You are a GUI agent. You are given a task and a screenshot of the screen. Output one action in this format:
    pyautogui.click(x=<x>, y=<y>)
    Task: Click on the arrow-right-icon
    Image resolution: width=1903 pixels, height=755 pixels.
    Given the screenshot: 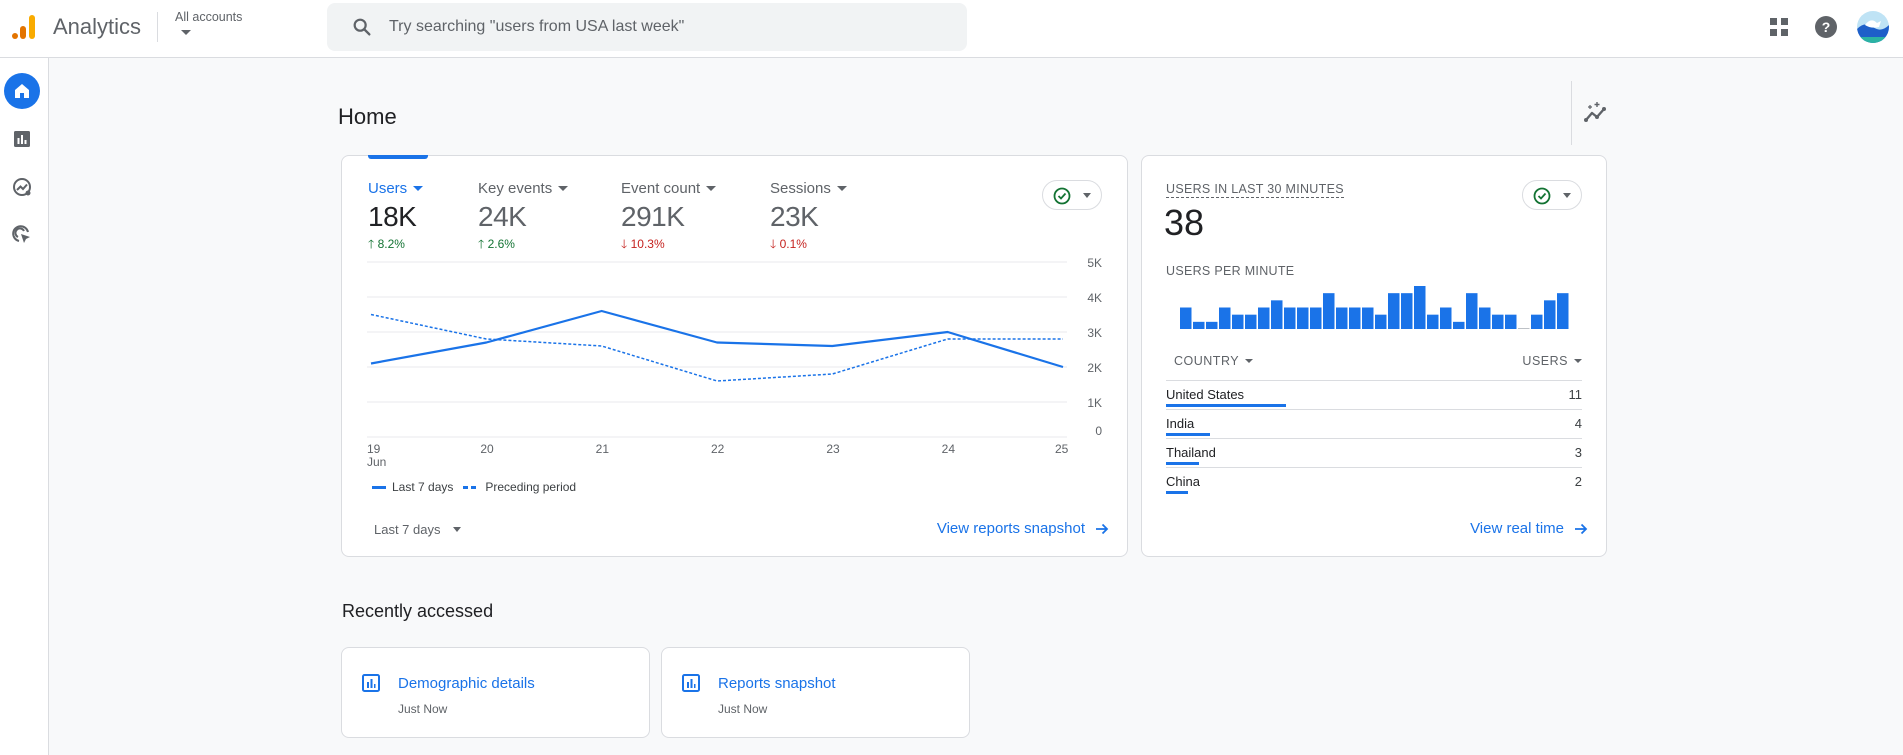 What is the action you would take?
    pyautogui.click(x=1102, y=528)
    